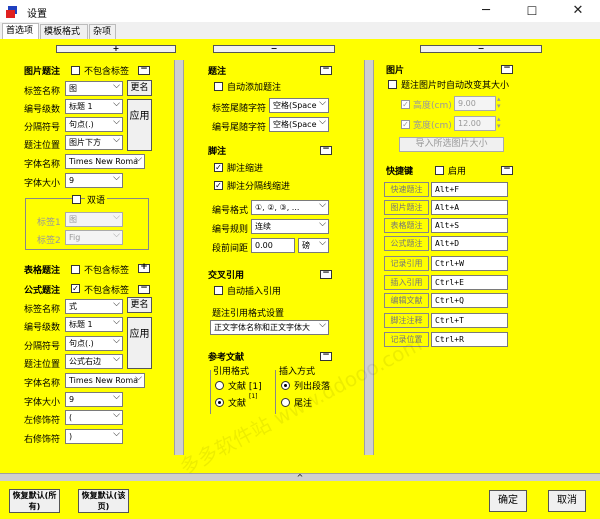 This screenshot has height=519, width=600. I want to click on left-column-toggle: +, so click(116, 49).